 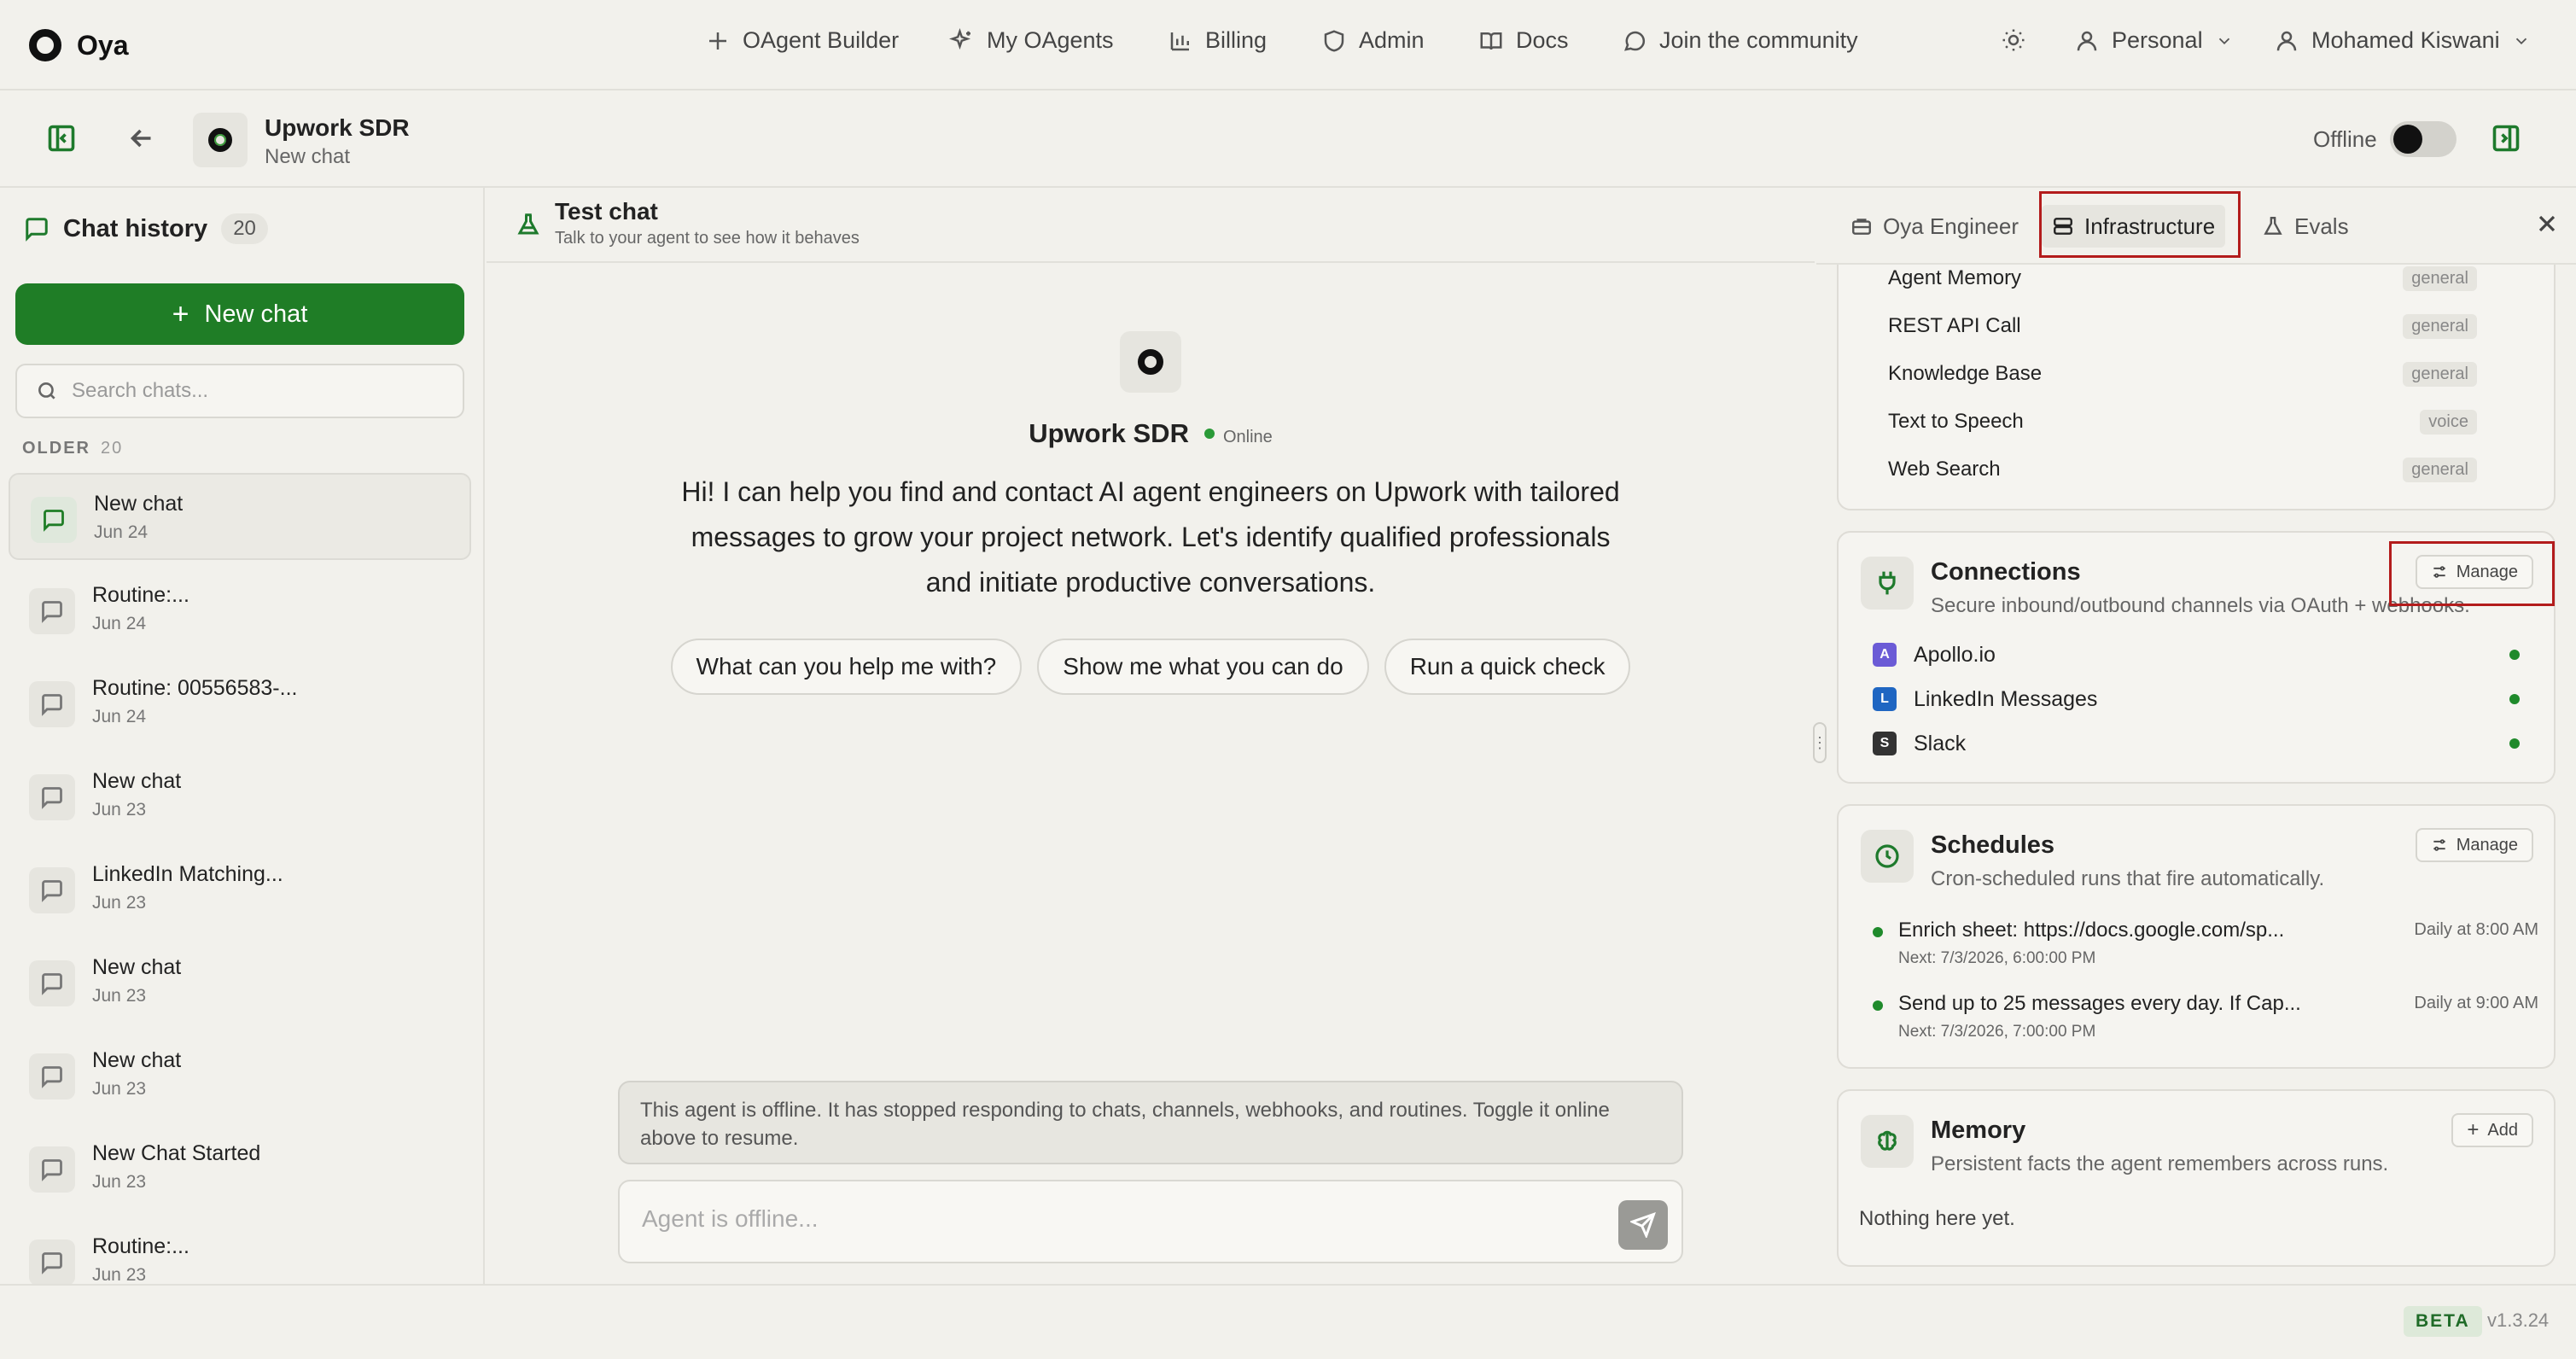 I want to click on app-logo: Oya, so click(x=78, y=45).